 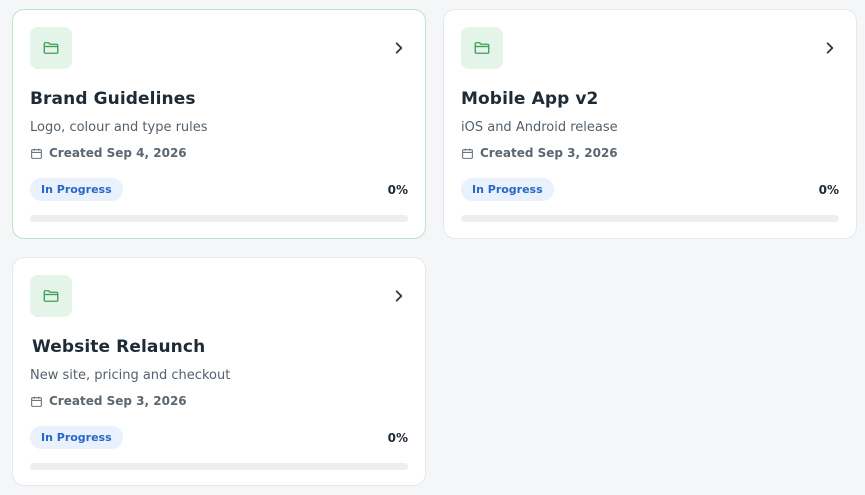 What do you see at coordinates (219, 153) in the screenshot?
I see `created-date: Created Sep 4, 2026` at bounding box center [219, 153].